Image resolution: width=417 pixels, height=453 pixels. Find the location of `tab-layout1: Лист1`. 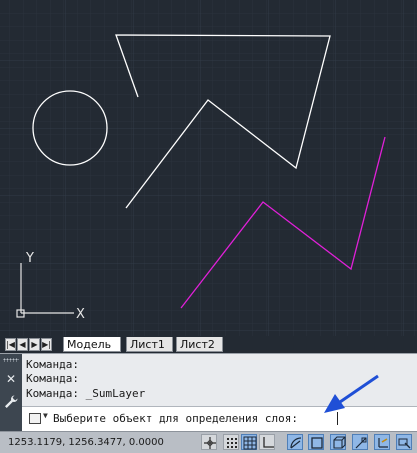

tab-layout1: Лист1 is located at coordinates (149, 344).